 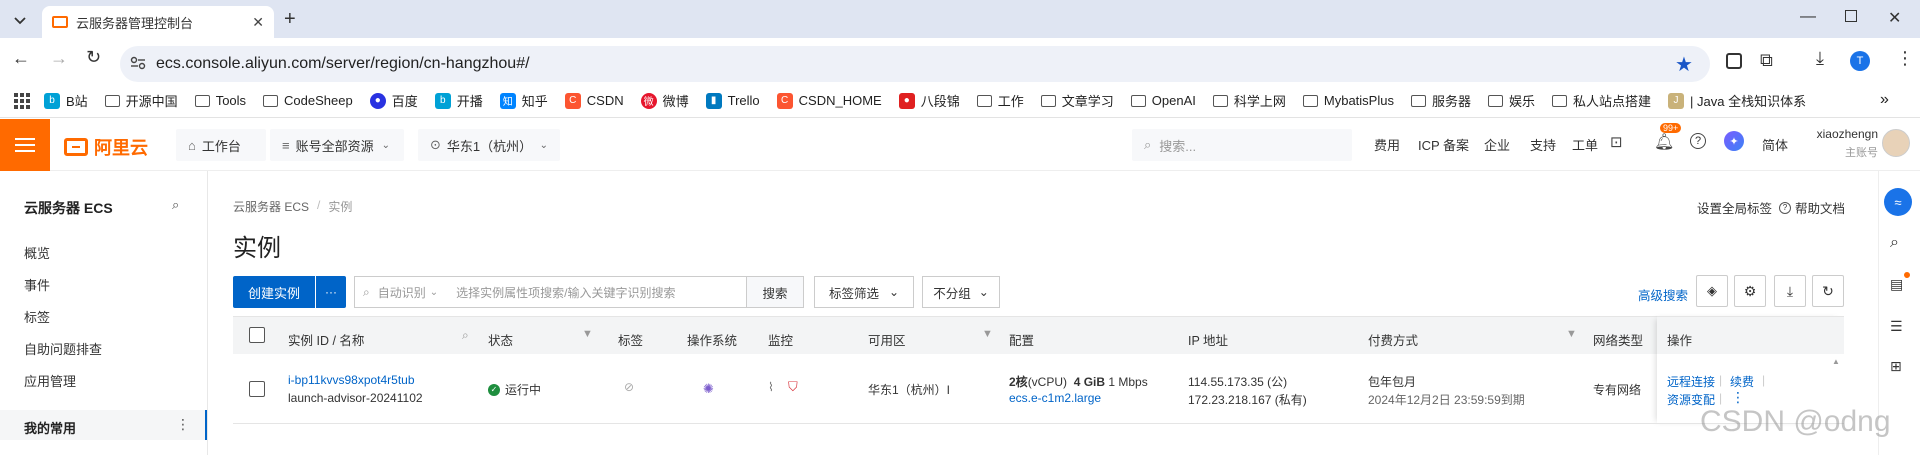 What do you see at coordinates (1775, 144) in the screenshot?
I see `language-switch: 简体` at bounding box center [1775, 144].